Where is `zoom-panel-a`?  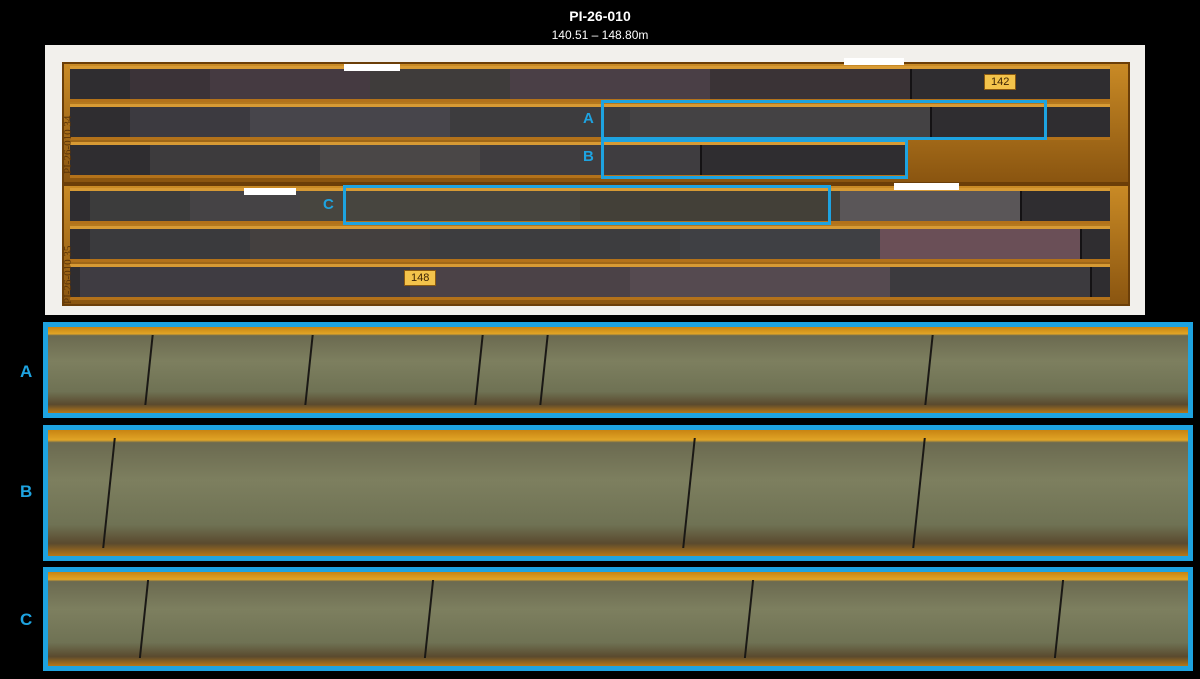 zoom-panel-a is located at coordinates (618, 370).